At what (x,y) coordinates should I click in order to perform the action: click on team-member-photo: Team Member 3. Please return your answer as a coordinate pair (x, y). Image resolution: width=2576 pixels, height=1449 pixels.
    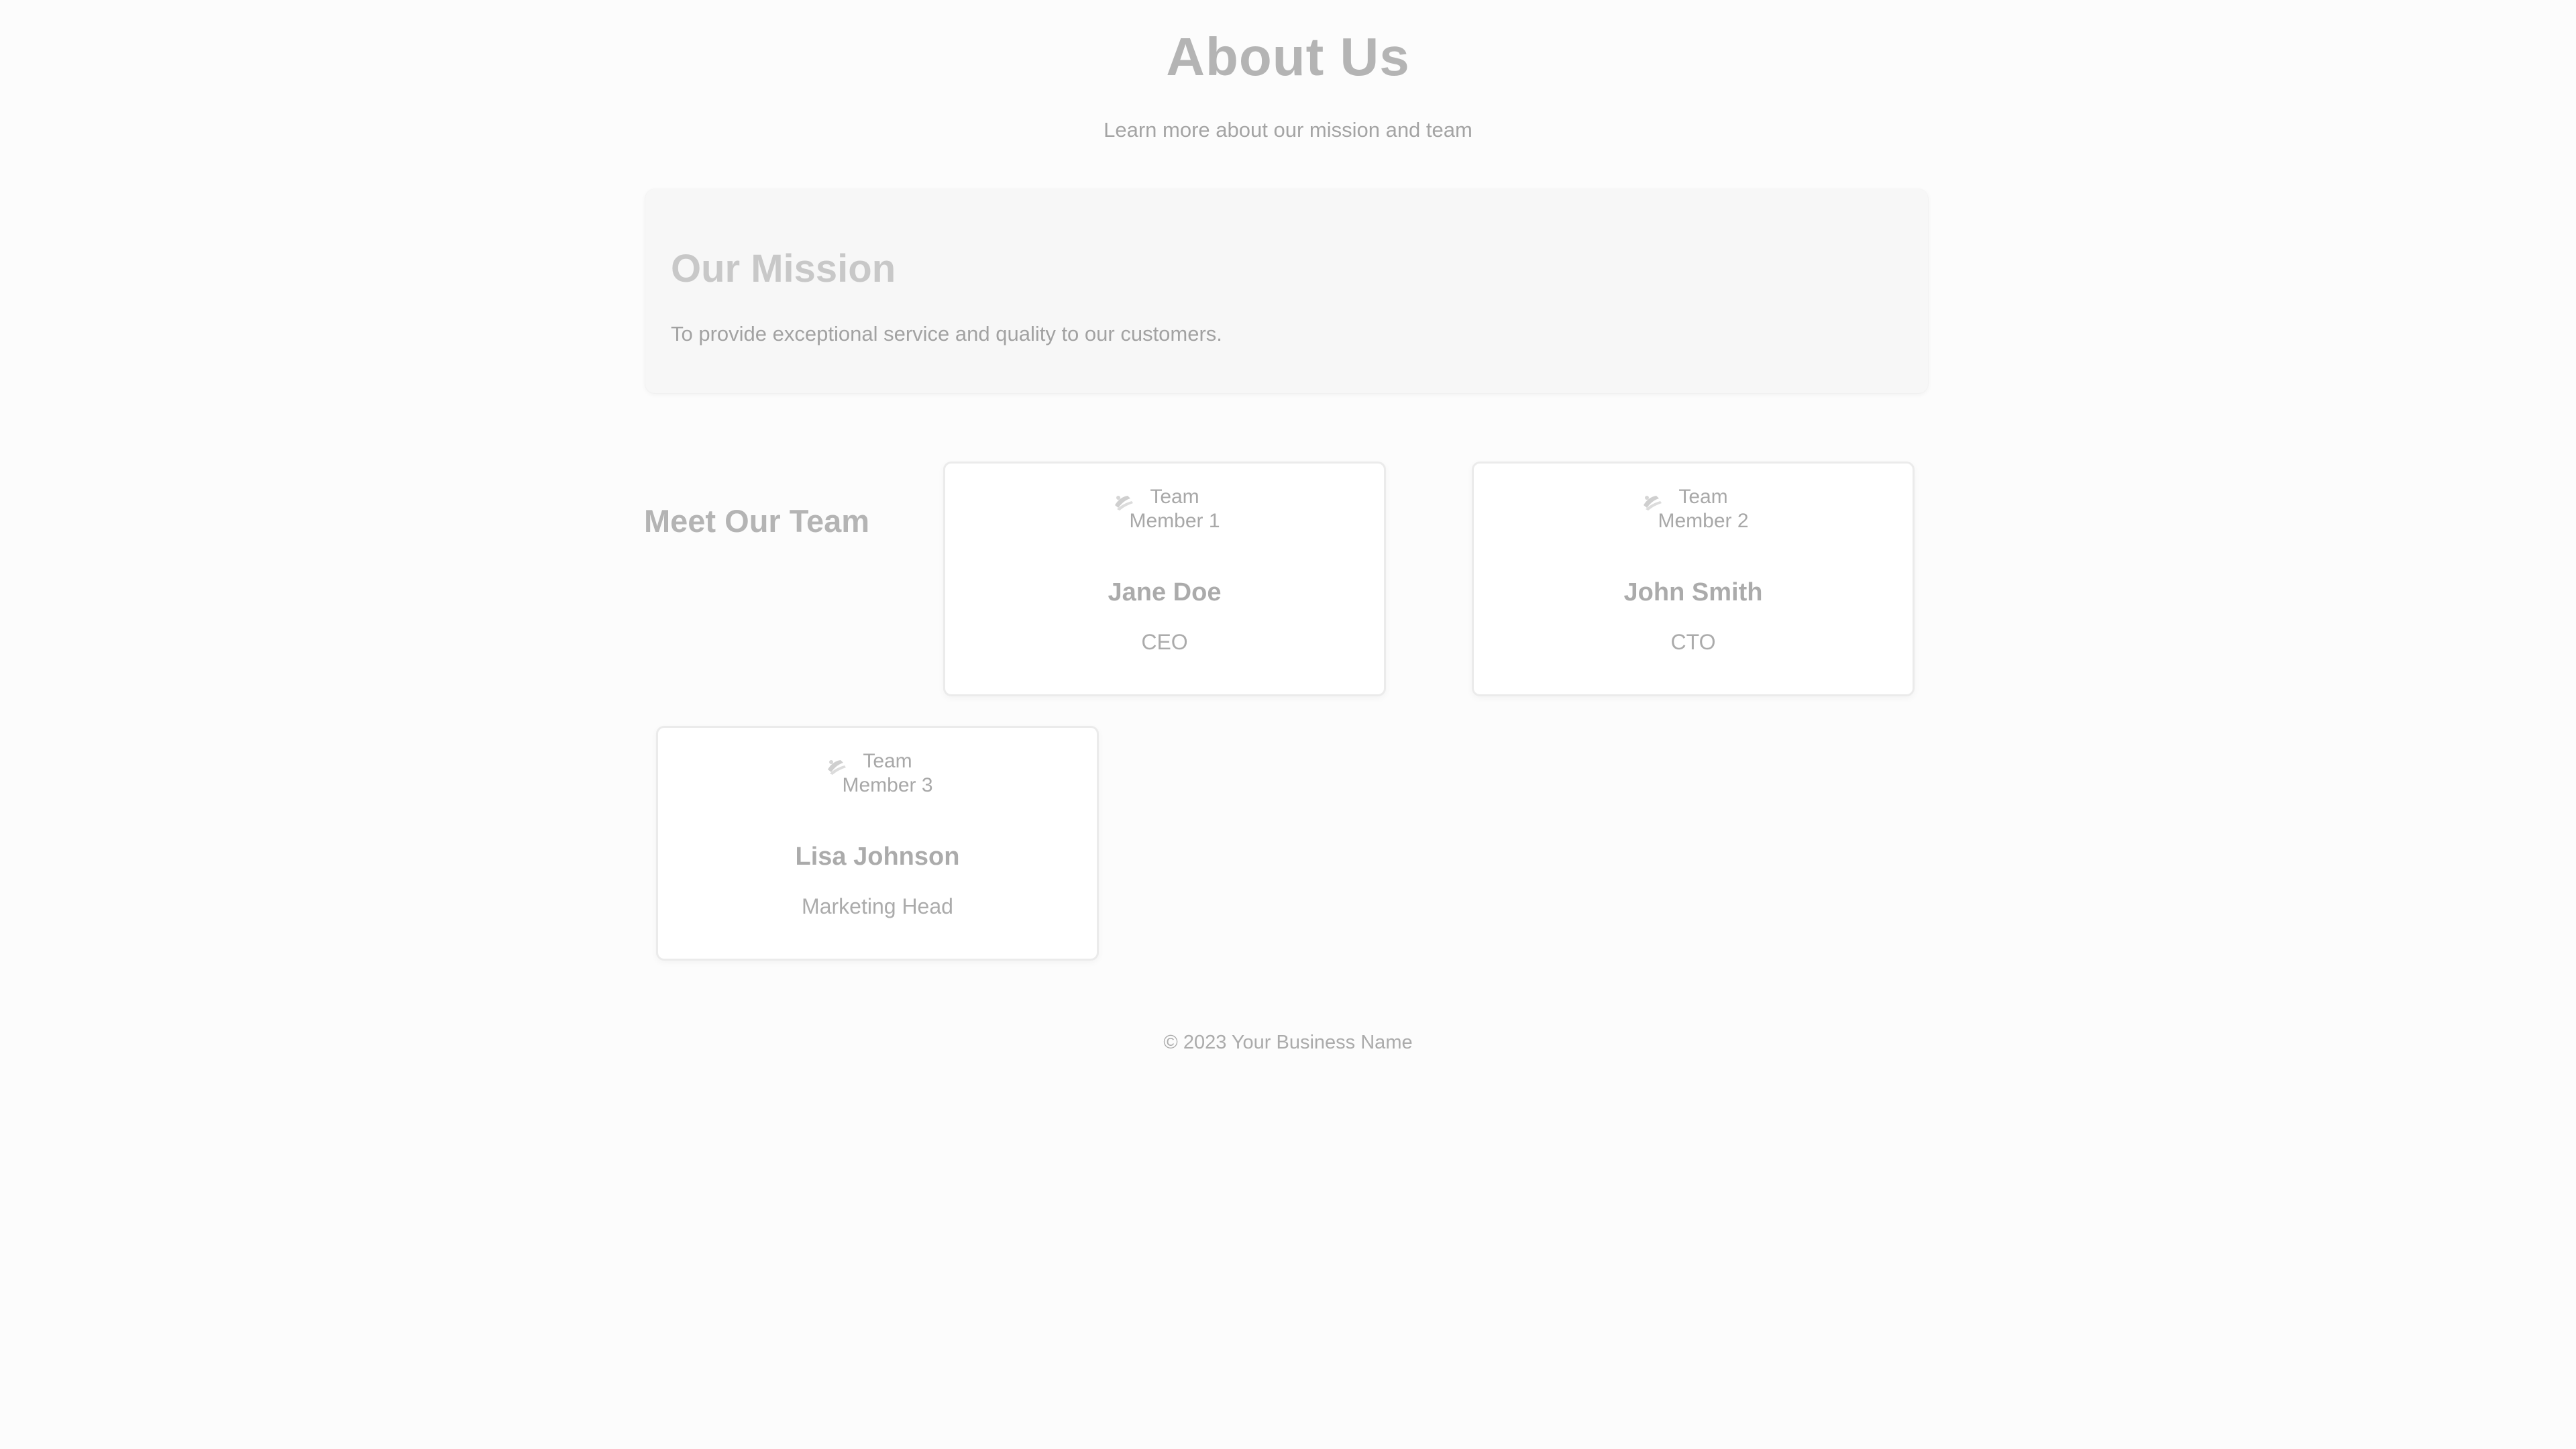
    Looking at the image, I should click on (879, 776).